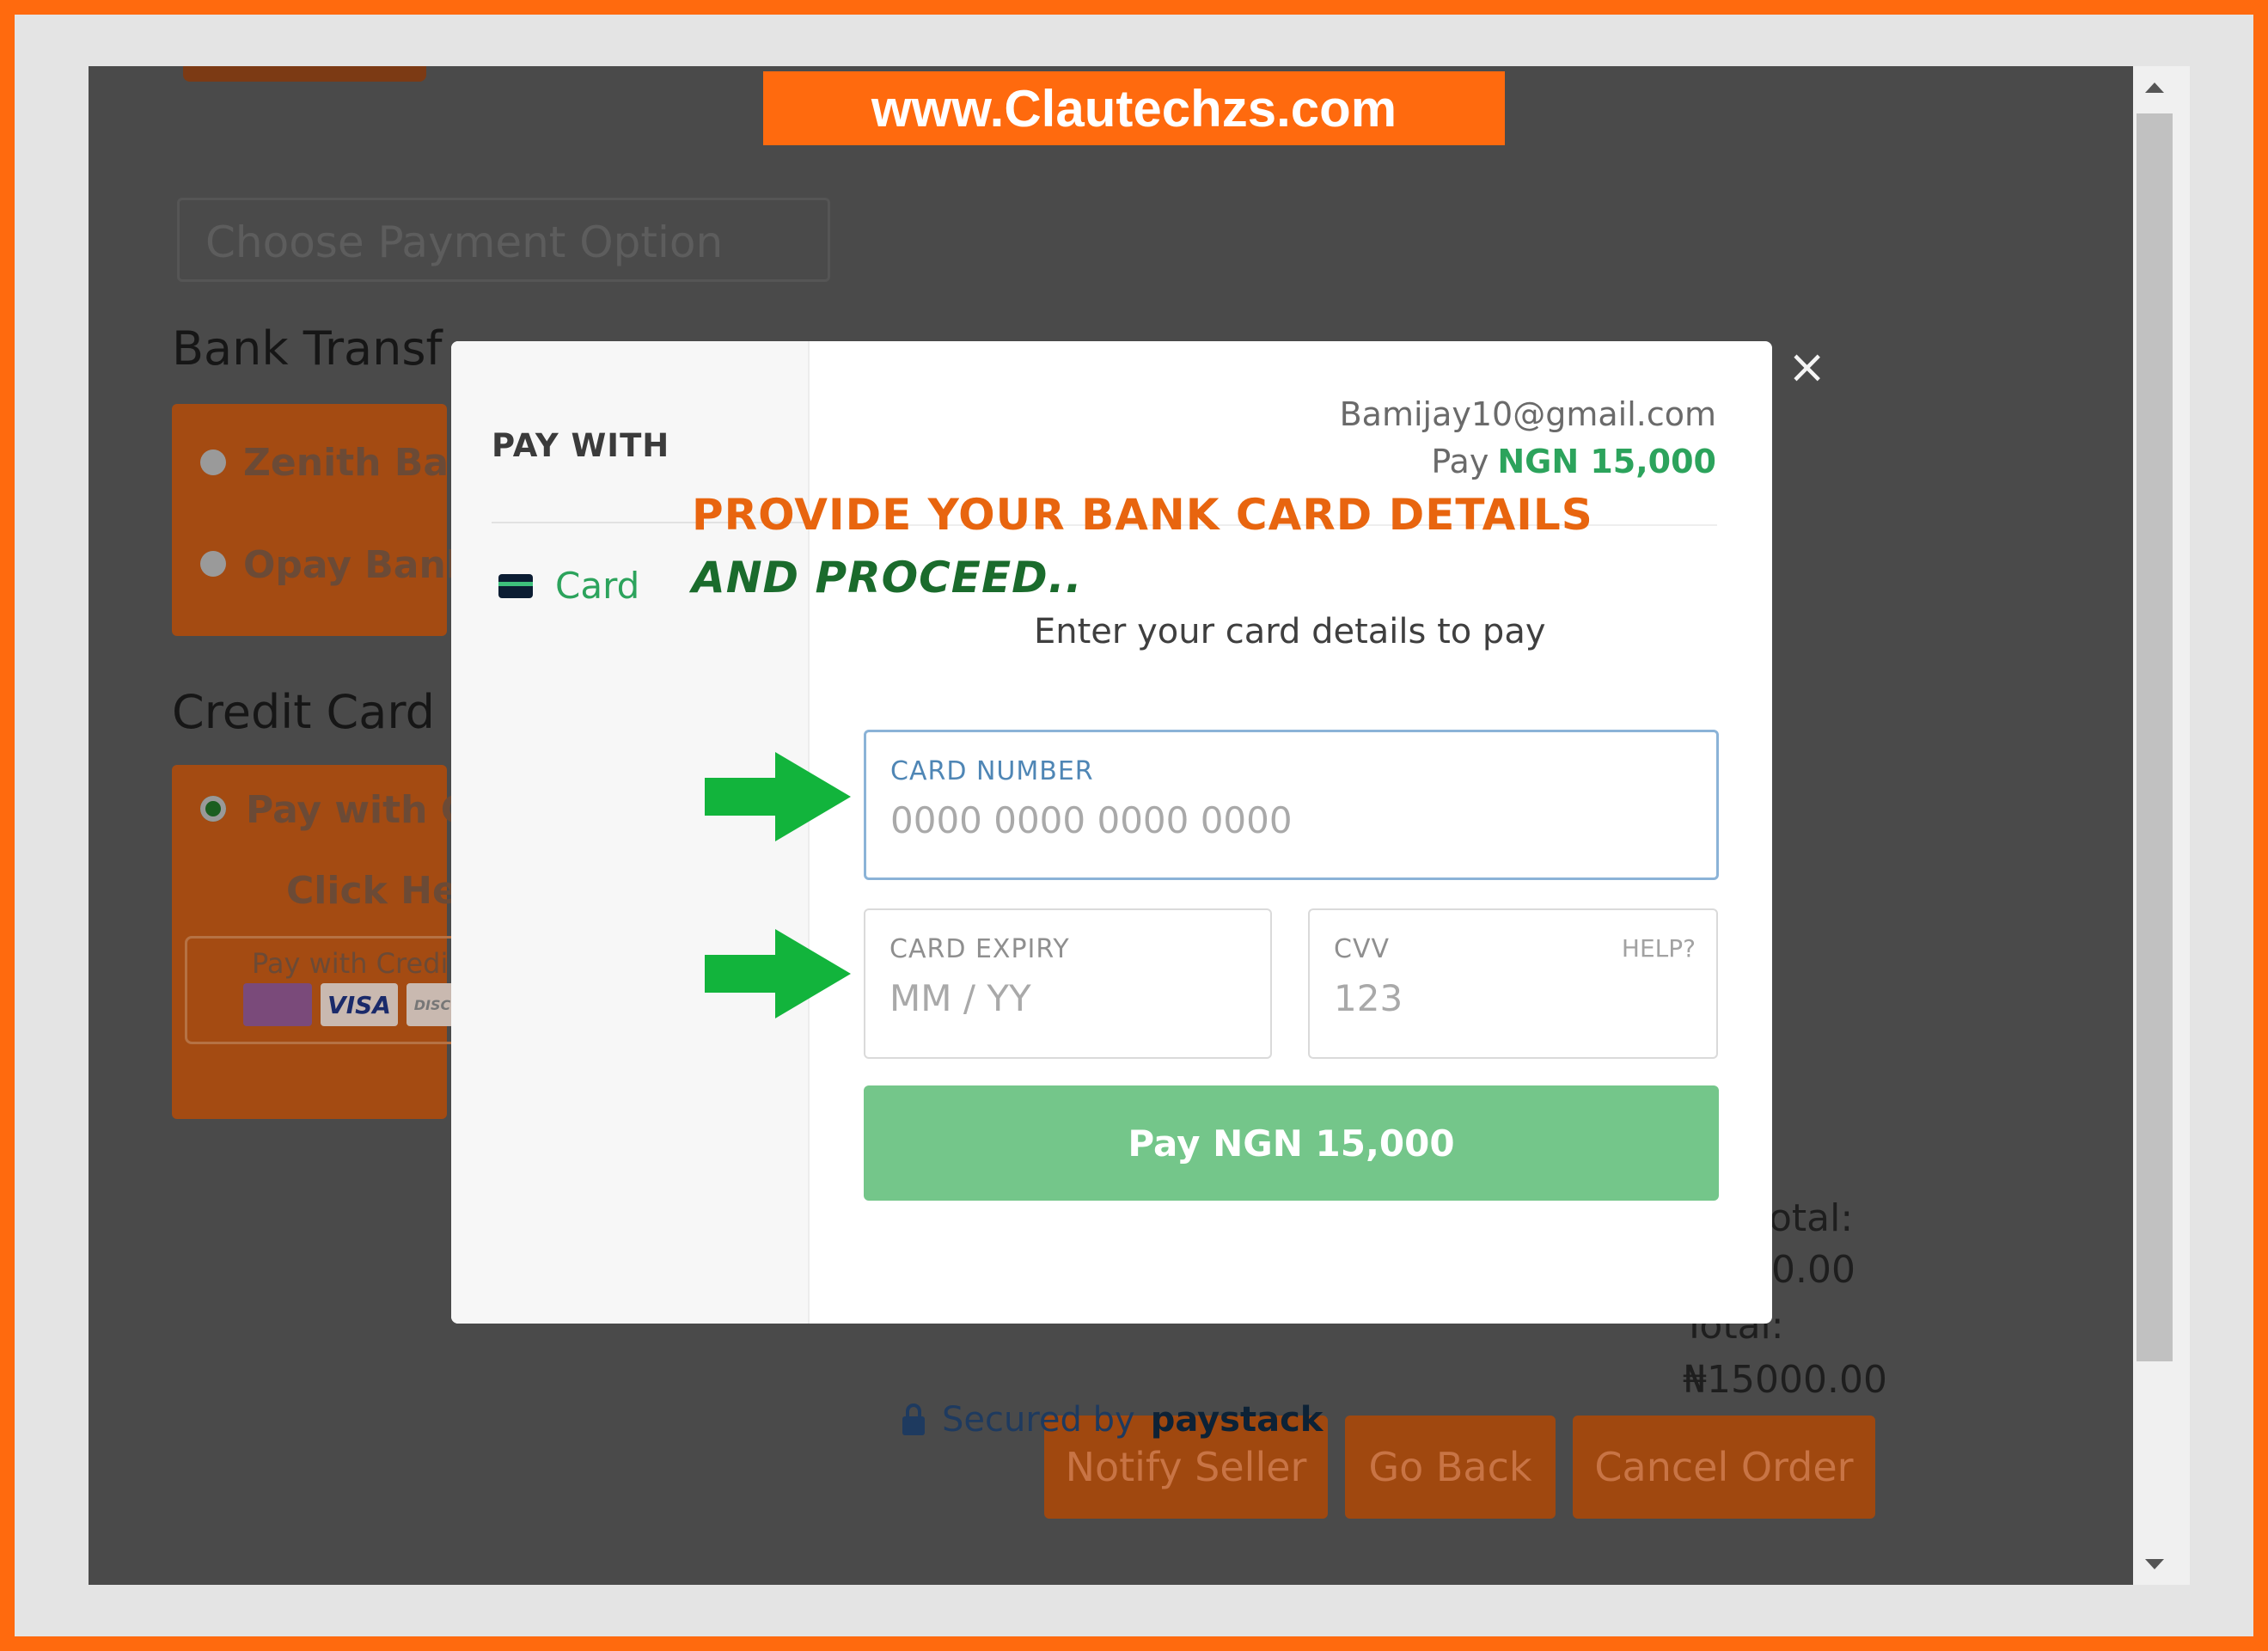 The height and width of the screenshot is (1651, 2268). Describe the element at coordinates (213, 564) in the screenshot. I see `opay-radio` at that location.